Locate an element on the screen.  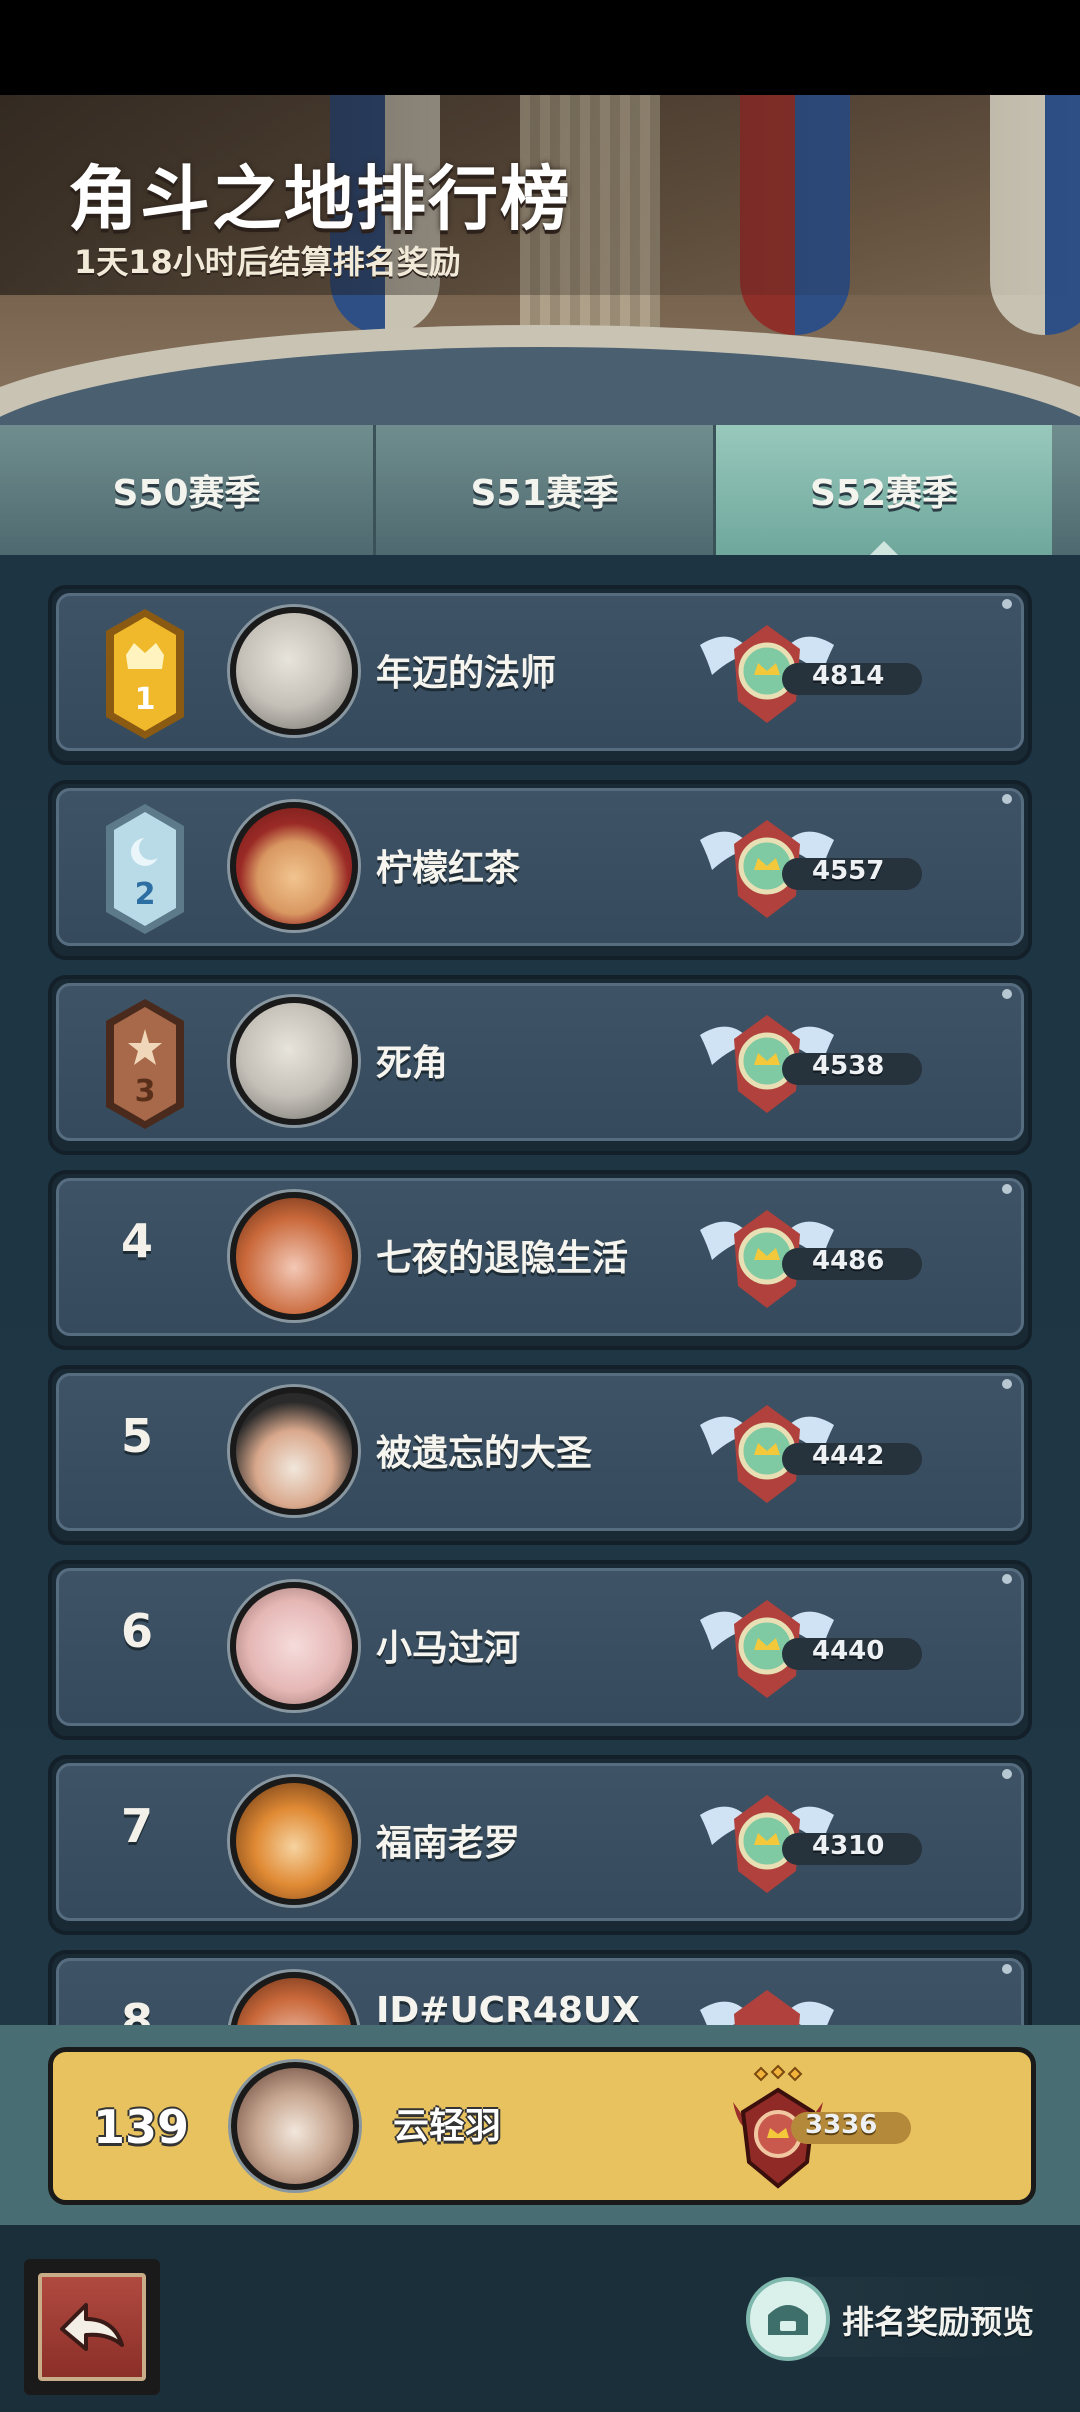
my-ranking-row: 139 云轻羽 3336 is located at coordinates (542, 2126).